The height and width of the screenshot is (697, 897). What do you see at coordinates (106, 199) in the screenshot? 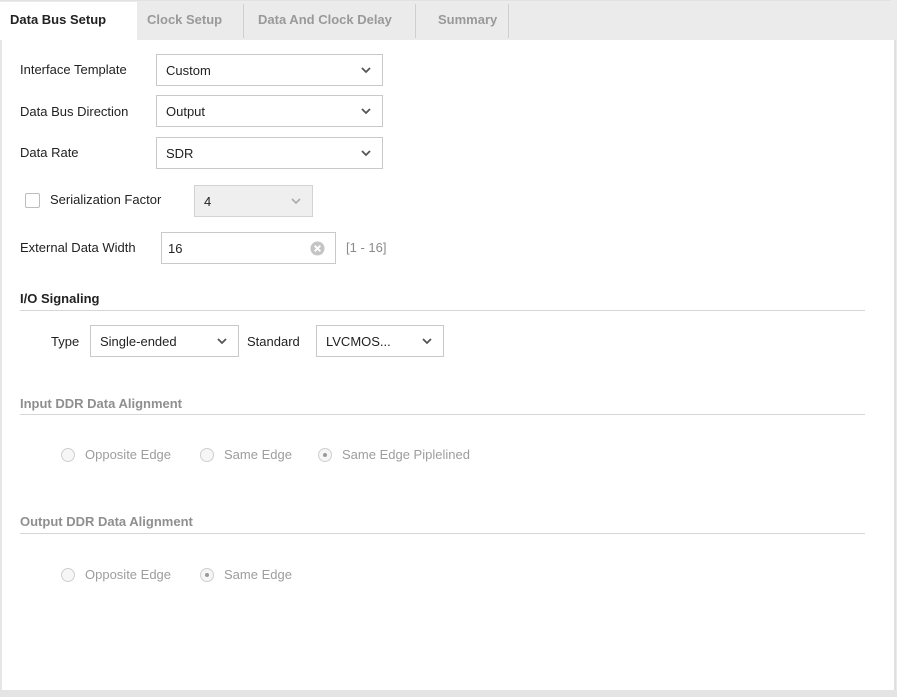
I see `serialization-factor-label: Serialization Factor` at bounding box center [106, 199].